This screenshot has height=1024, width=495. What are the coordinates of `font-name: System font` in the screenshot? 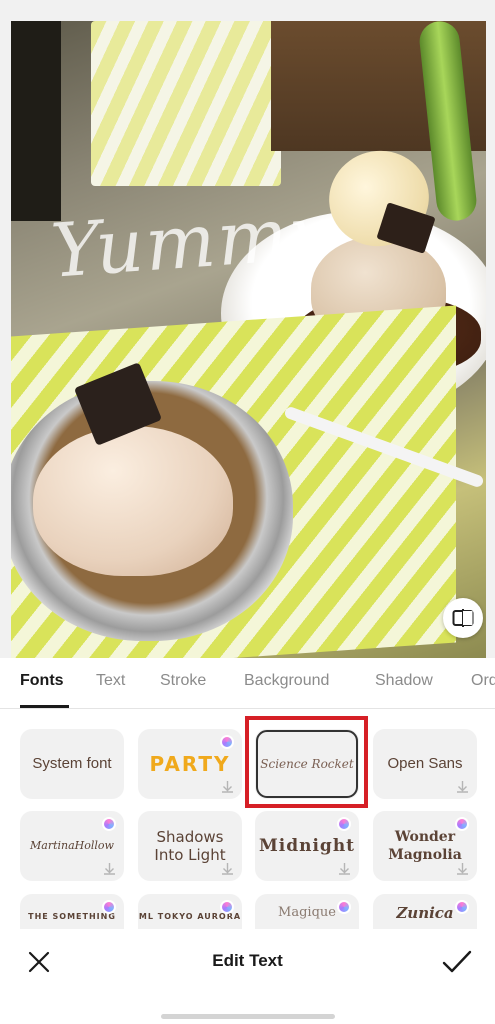 It's located at (72, 763).